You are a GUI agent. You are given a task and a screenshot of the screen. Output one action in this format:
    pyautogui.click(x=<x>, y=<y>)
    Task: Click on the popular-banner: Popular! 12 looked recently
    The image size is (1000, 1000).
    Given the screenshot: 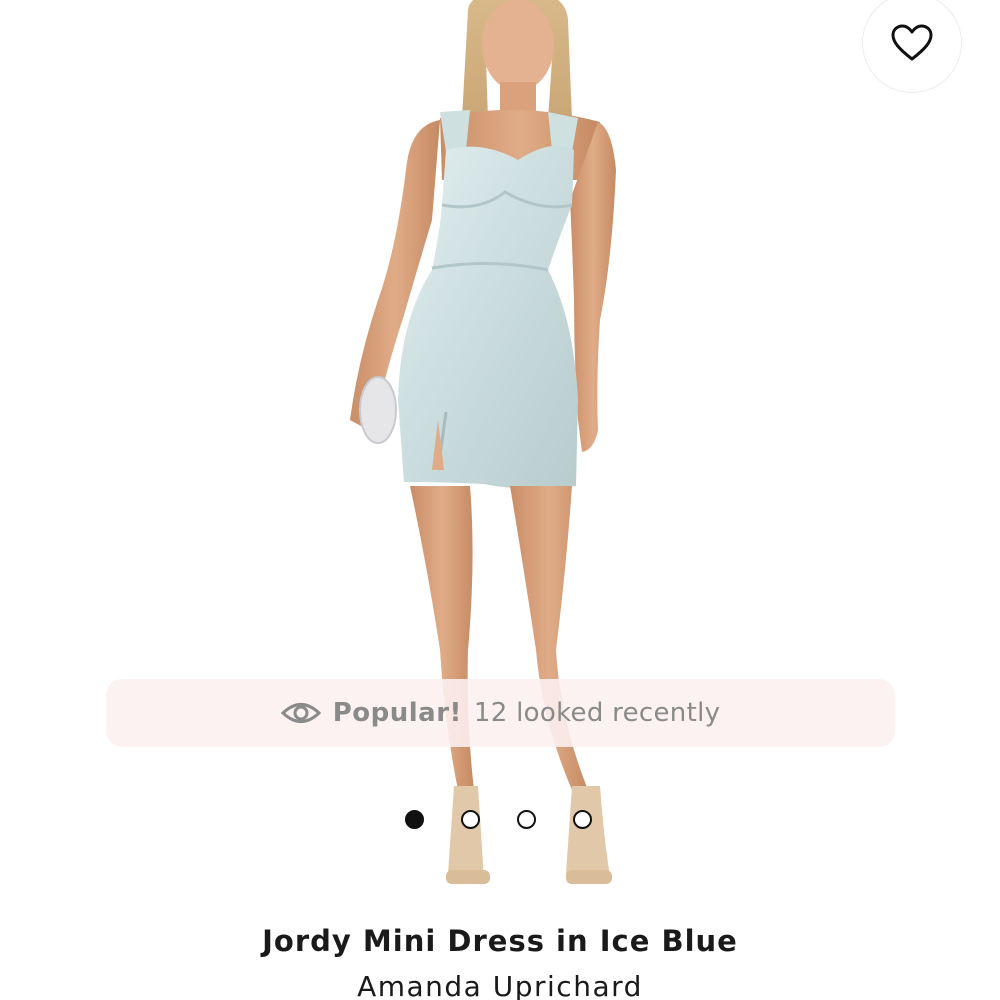 What is the action you would take?
    pyautogui.click(x=500, y=713)
    